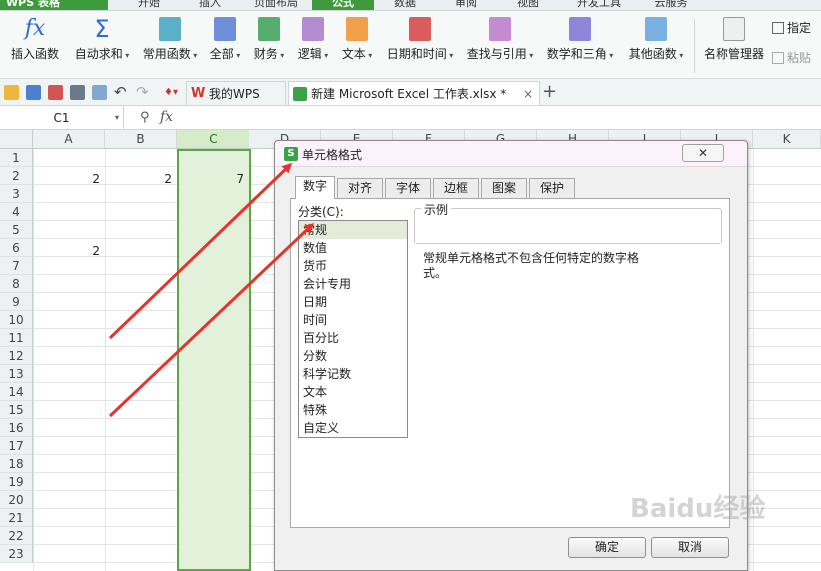 This screenshot has height=571, width=821. What do you see at coordinates (16, 302) in the screenshot?
I see `row-header-9: 9` at bounding box center [16, 302].